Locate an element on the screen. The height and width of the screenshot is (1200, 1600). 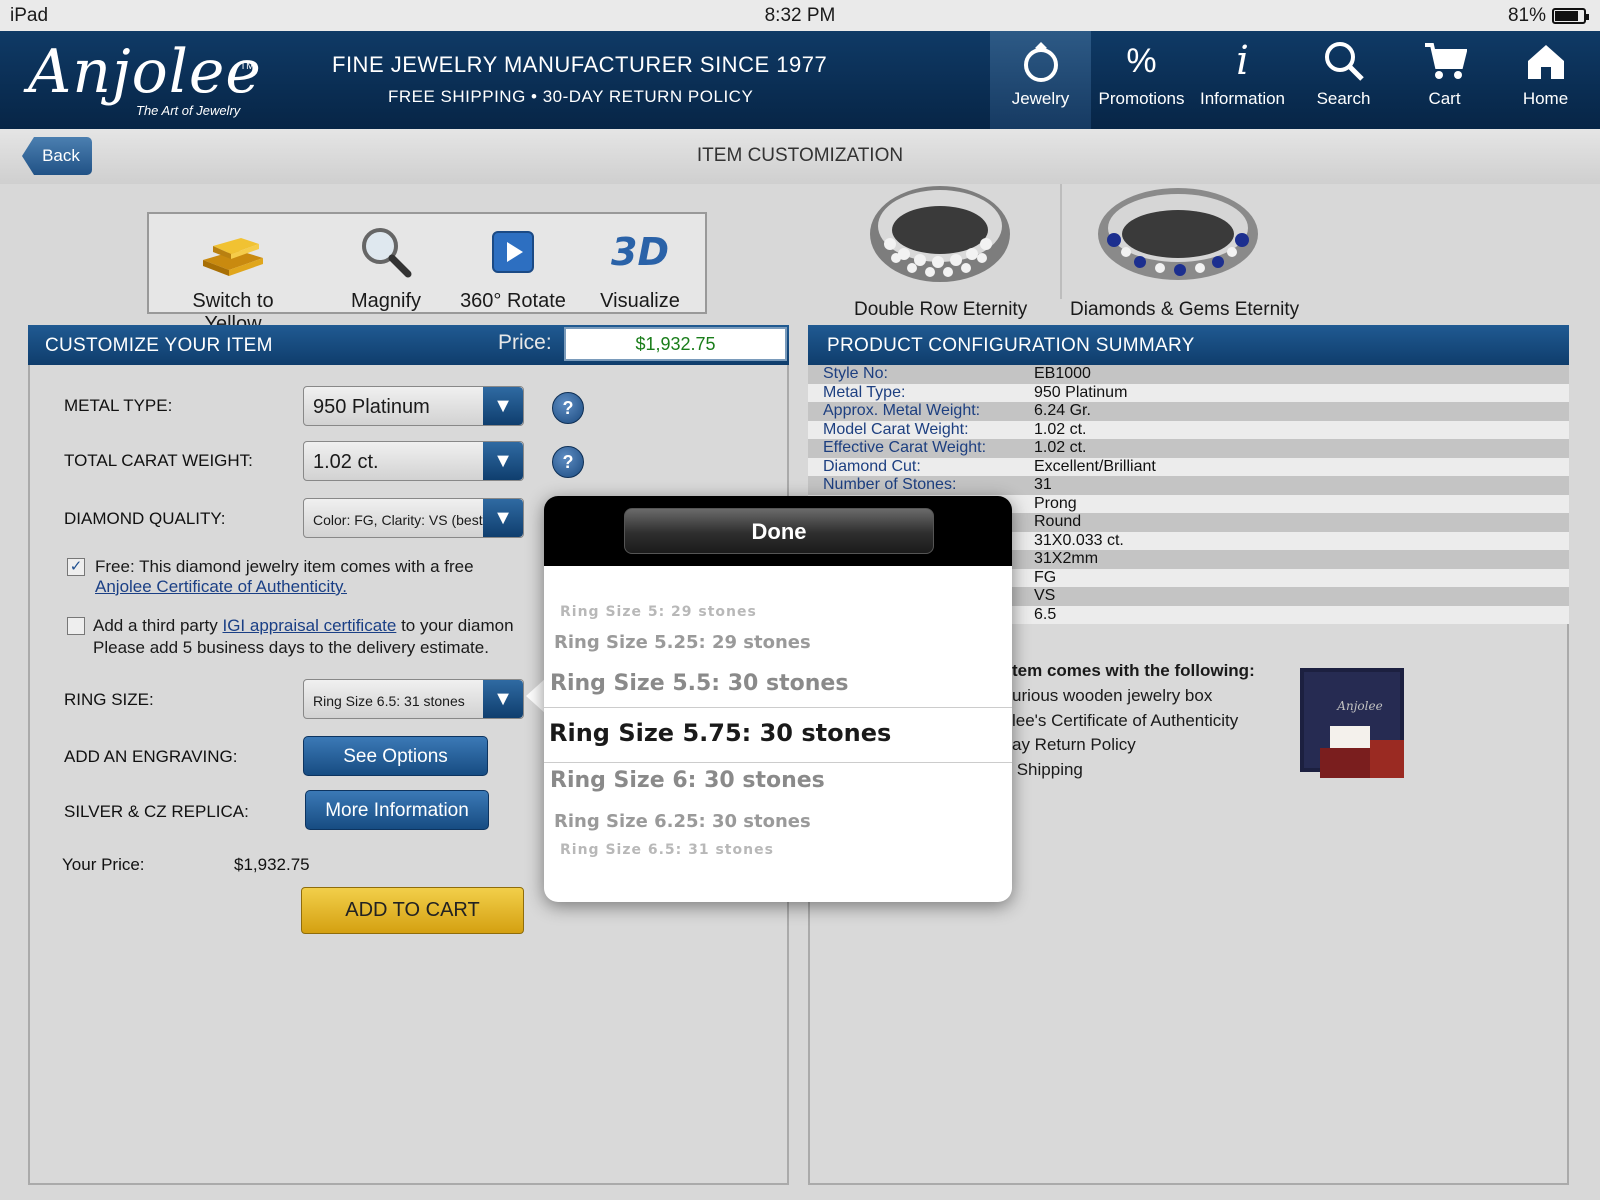
status-bar: iPad 8:32 PM 81% is located at coordinates (800, 15).